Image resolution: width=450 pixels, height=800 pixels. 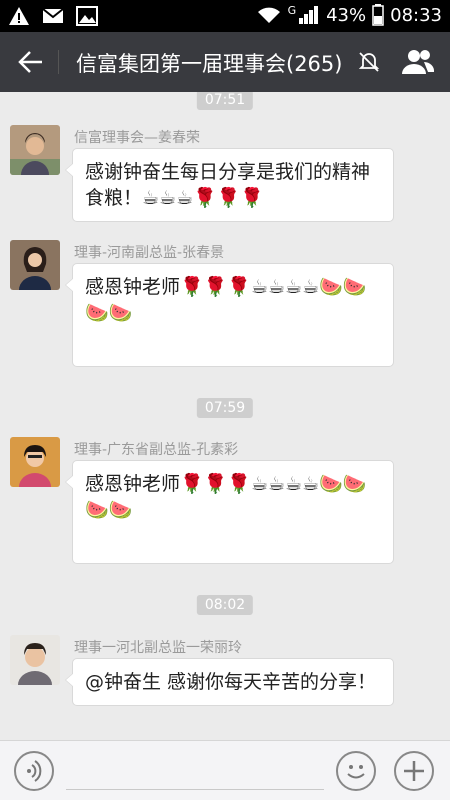 I want to click on sender-name: 信富理事会—姜春荣, so click(x=137, y=138).